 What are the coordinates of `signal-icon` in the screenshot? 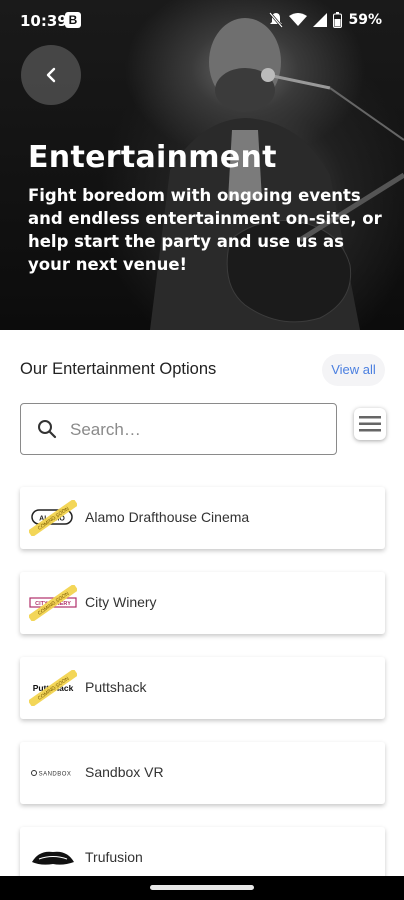 It's located at (320, 20).